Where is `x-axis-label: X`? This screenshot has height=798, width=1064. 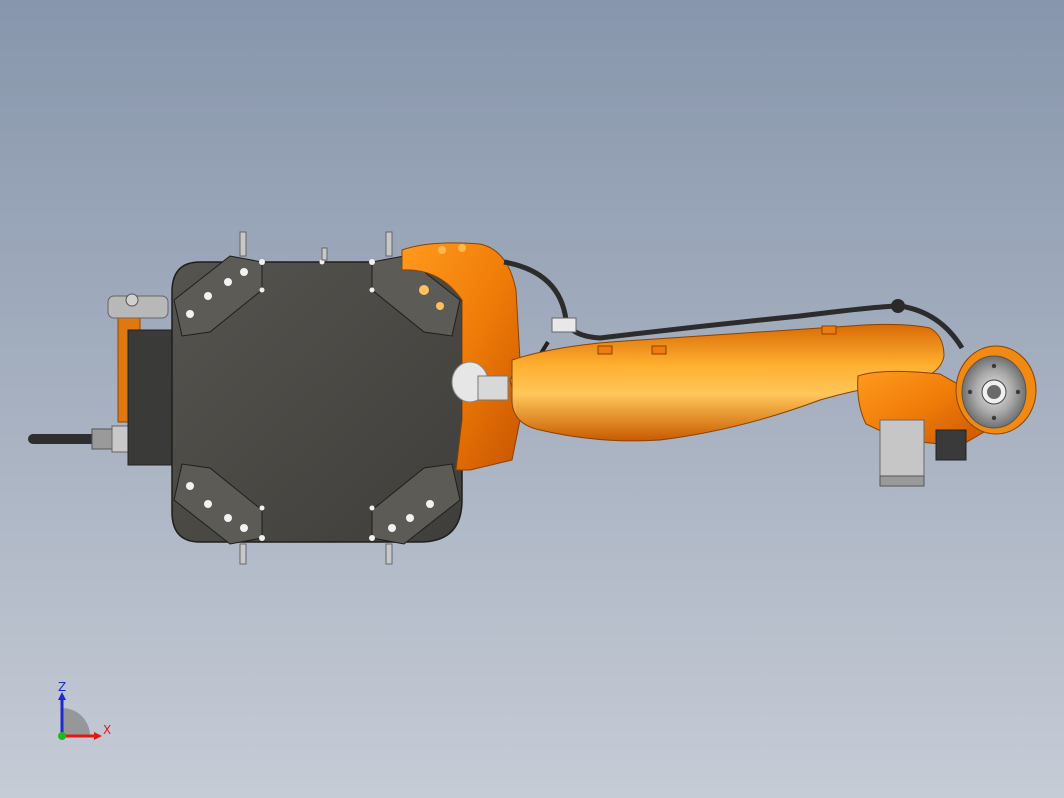
x-axis-label: X is located at coordinates (107, 730).